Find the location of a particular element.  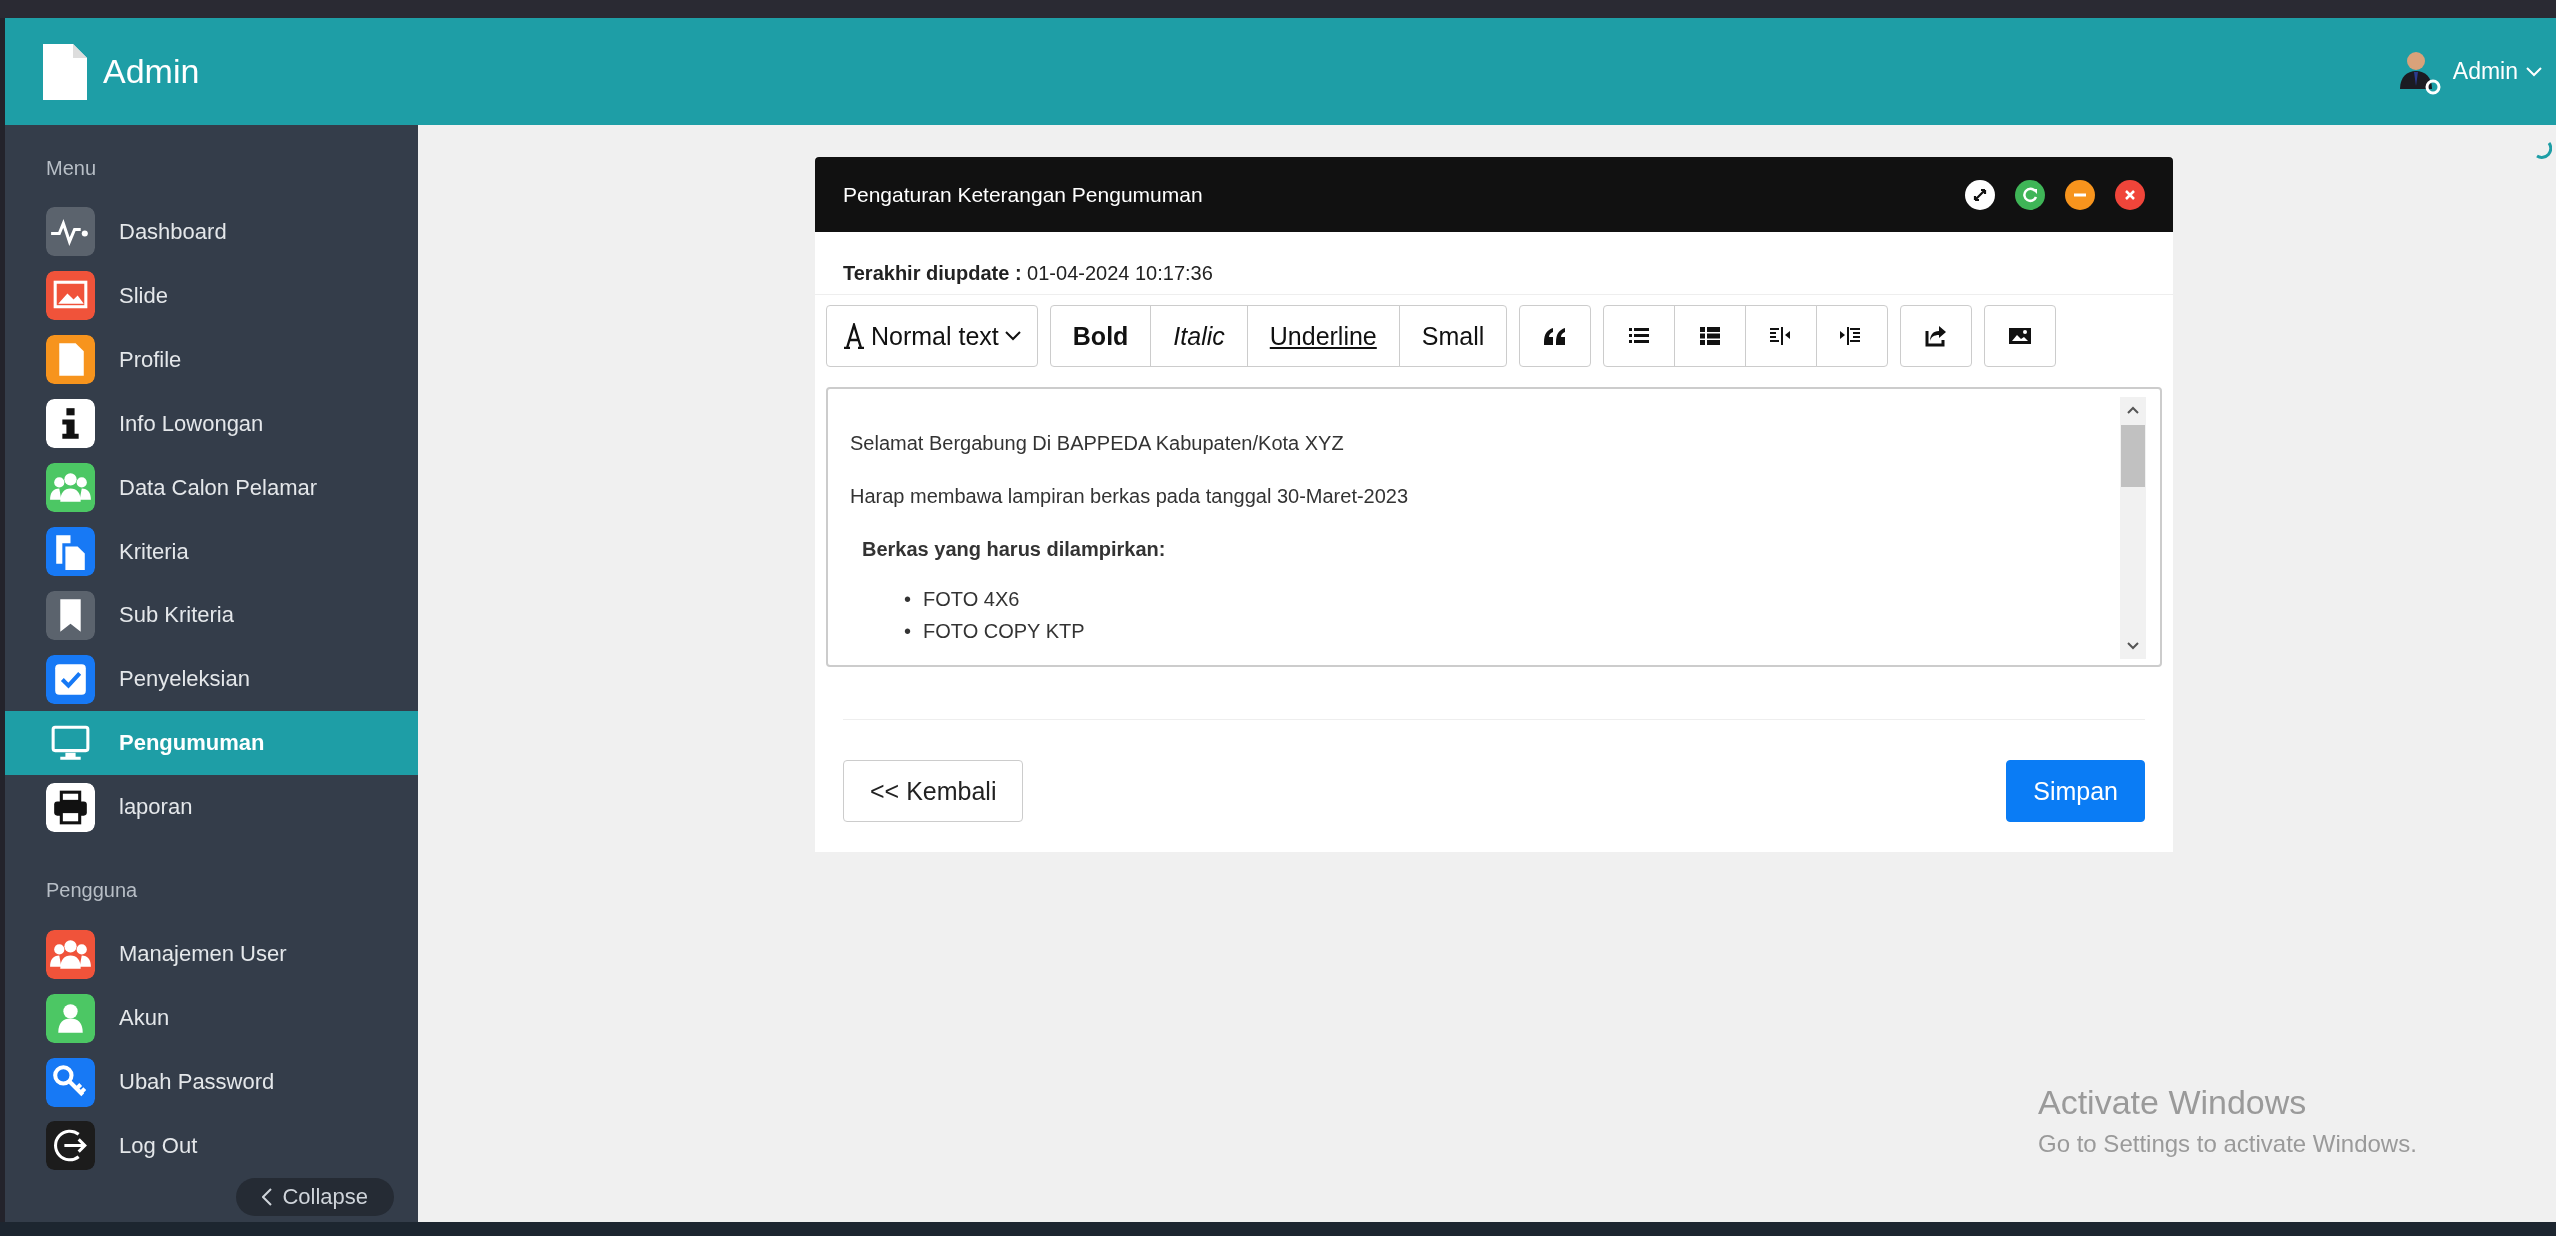

sidebar-item: Log Out is located at coordinates (211, 1145).